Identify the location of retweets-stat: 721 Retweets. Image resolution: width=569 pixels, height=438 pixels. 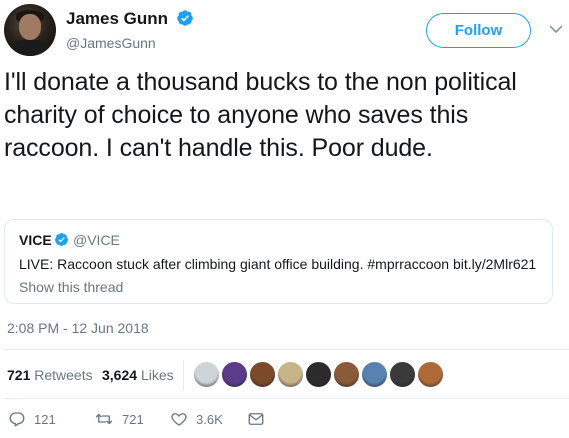
(50, 375).